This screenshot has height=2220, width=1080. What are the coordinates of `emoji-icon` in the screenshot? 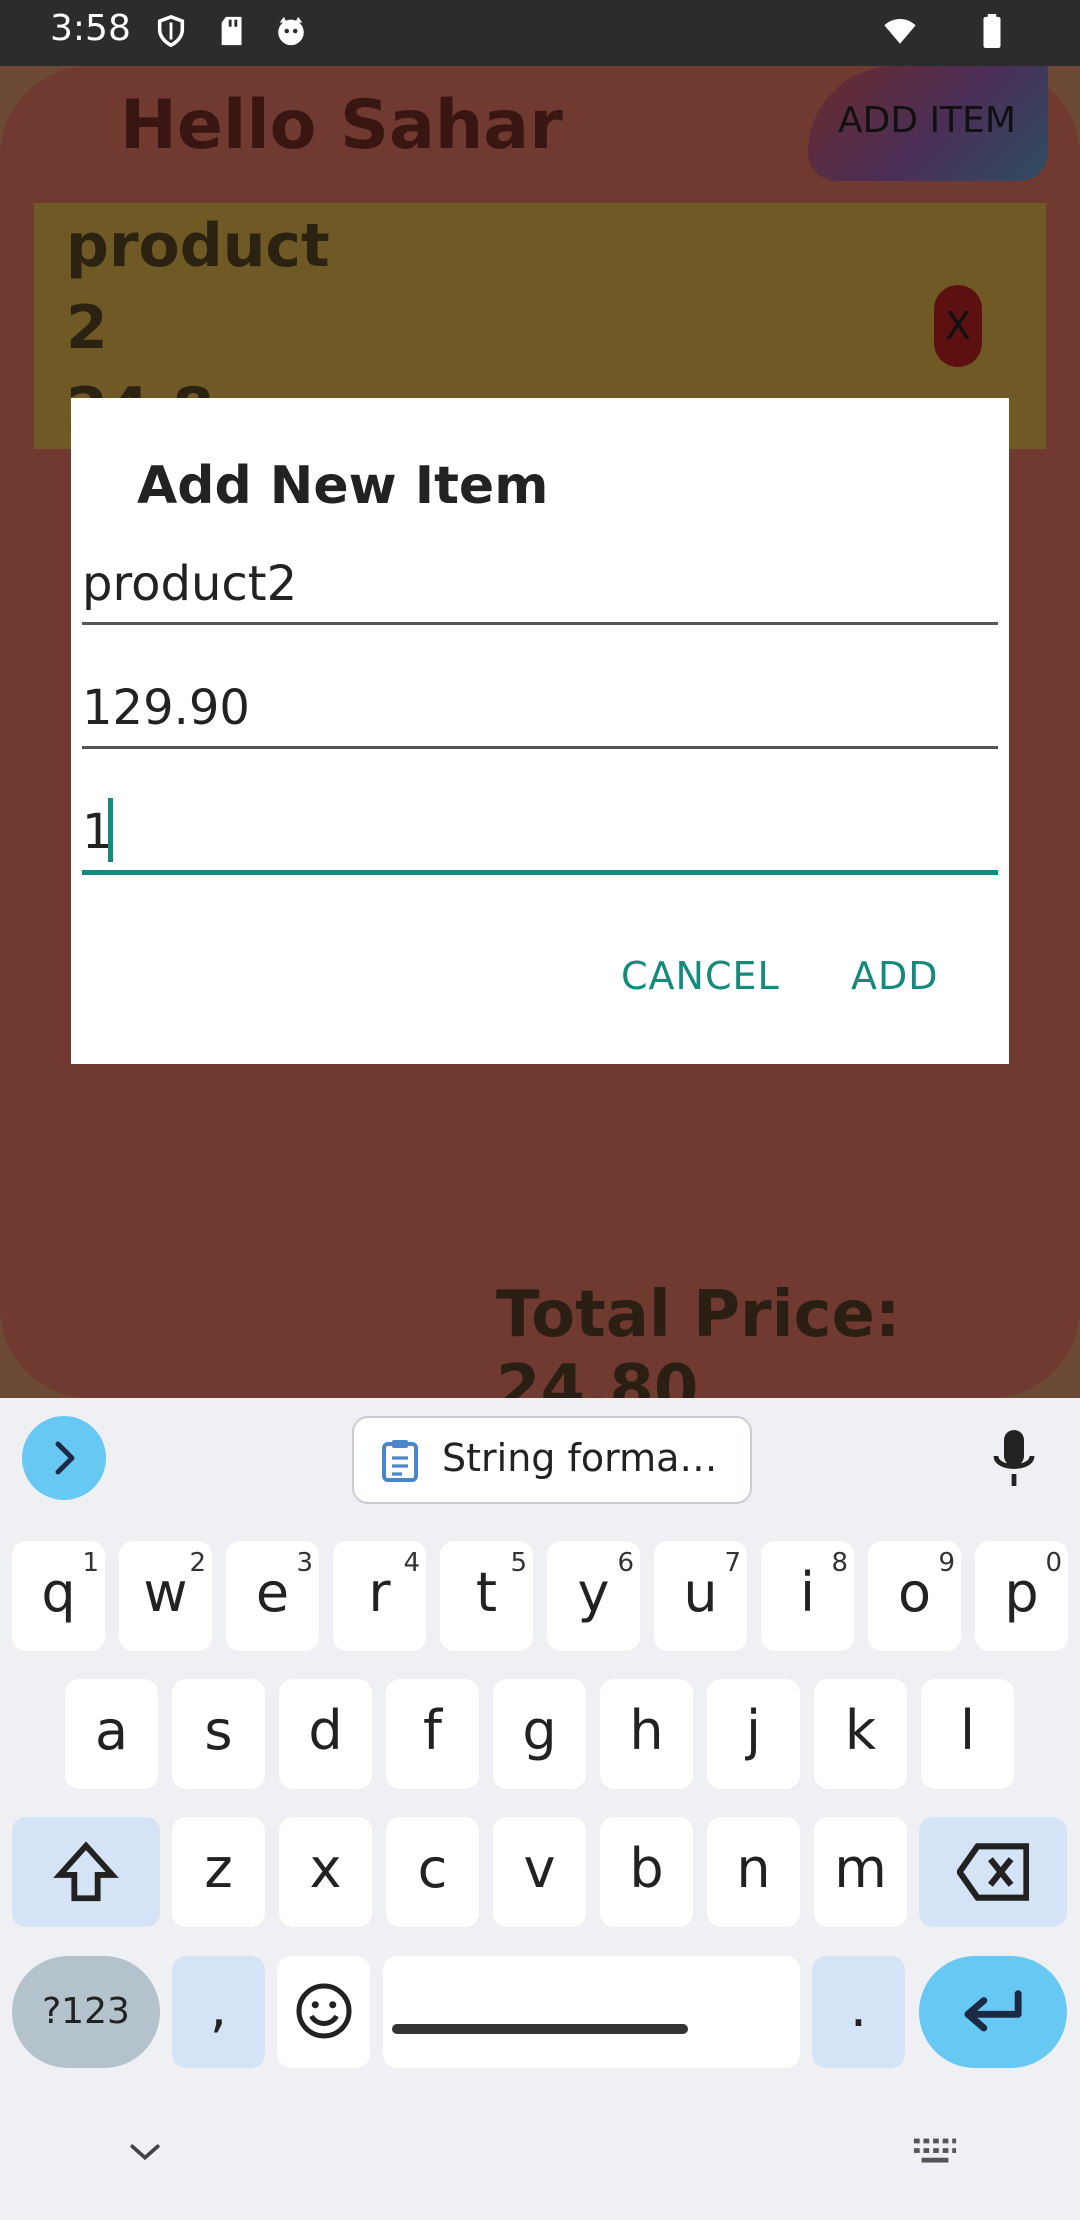 It's located at (323, 2011).